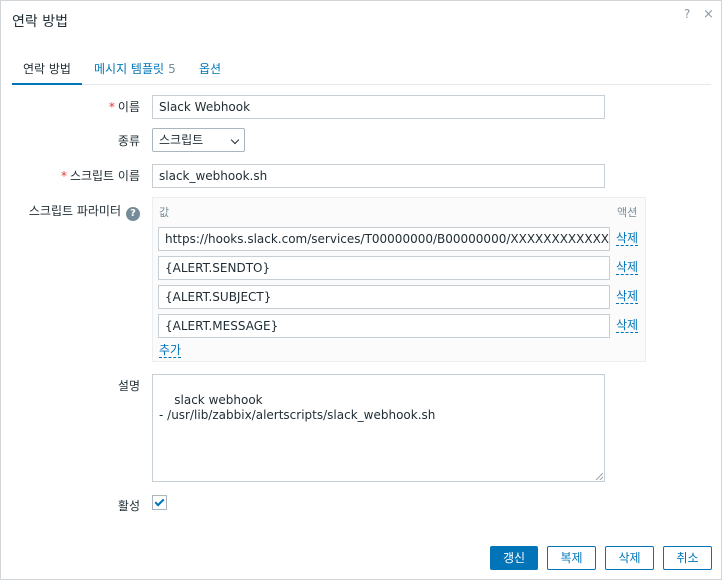 Image resolution: width=722 pixels, height=580 pixels. I want to click on param-input-3: {ALERT.SUBJECT}, so click(384, 297).